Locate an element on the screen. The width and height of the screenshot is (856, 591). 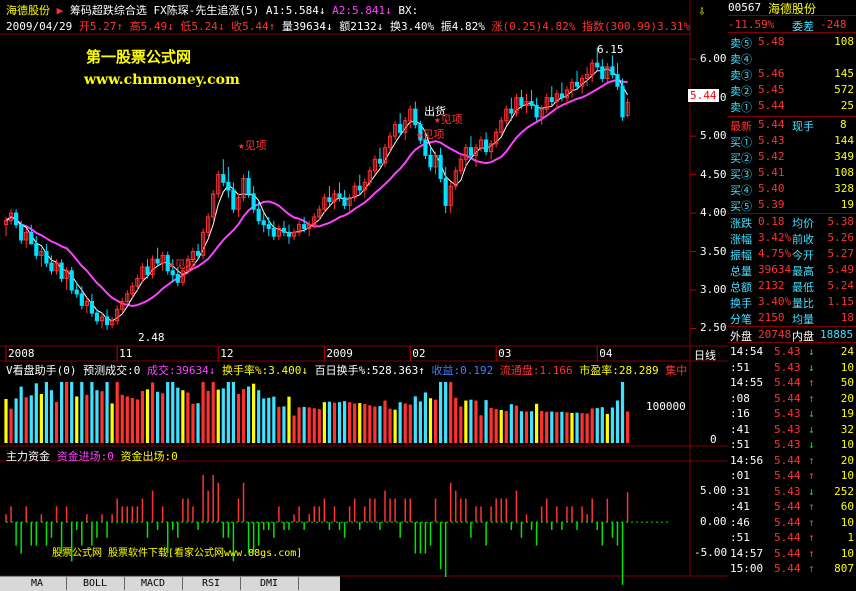
stat-row: 总额 2132 最低 5.24 is located at coordinates (792, 286).